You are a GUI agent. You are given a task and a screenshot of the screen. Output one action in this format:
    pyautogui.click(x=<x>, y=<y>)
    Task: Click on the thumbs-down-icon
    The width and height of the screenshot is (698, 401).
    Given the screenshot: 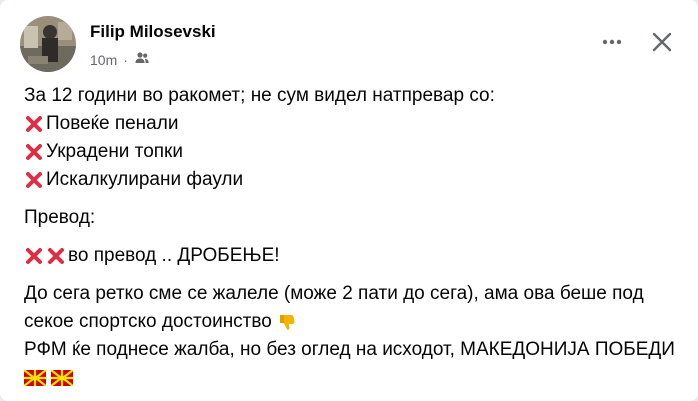 What is the action you would take?
    pyautogui.click(x=287, y=322)
    